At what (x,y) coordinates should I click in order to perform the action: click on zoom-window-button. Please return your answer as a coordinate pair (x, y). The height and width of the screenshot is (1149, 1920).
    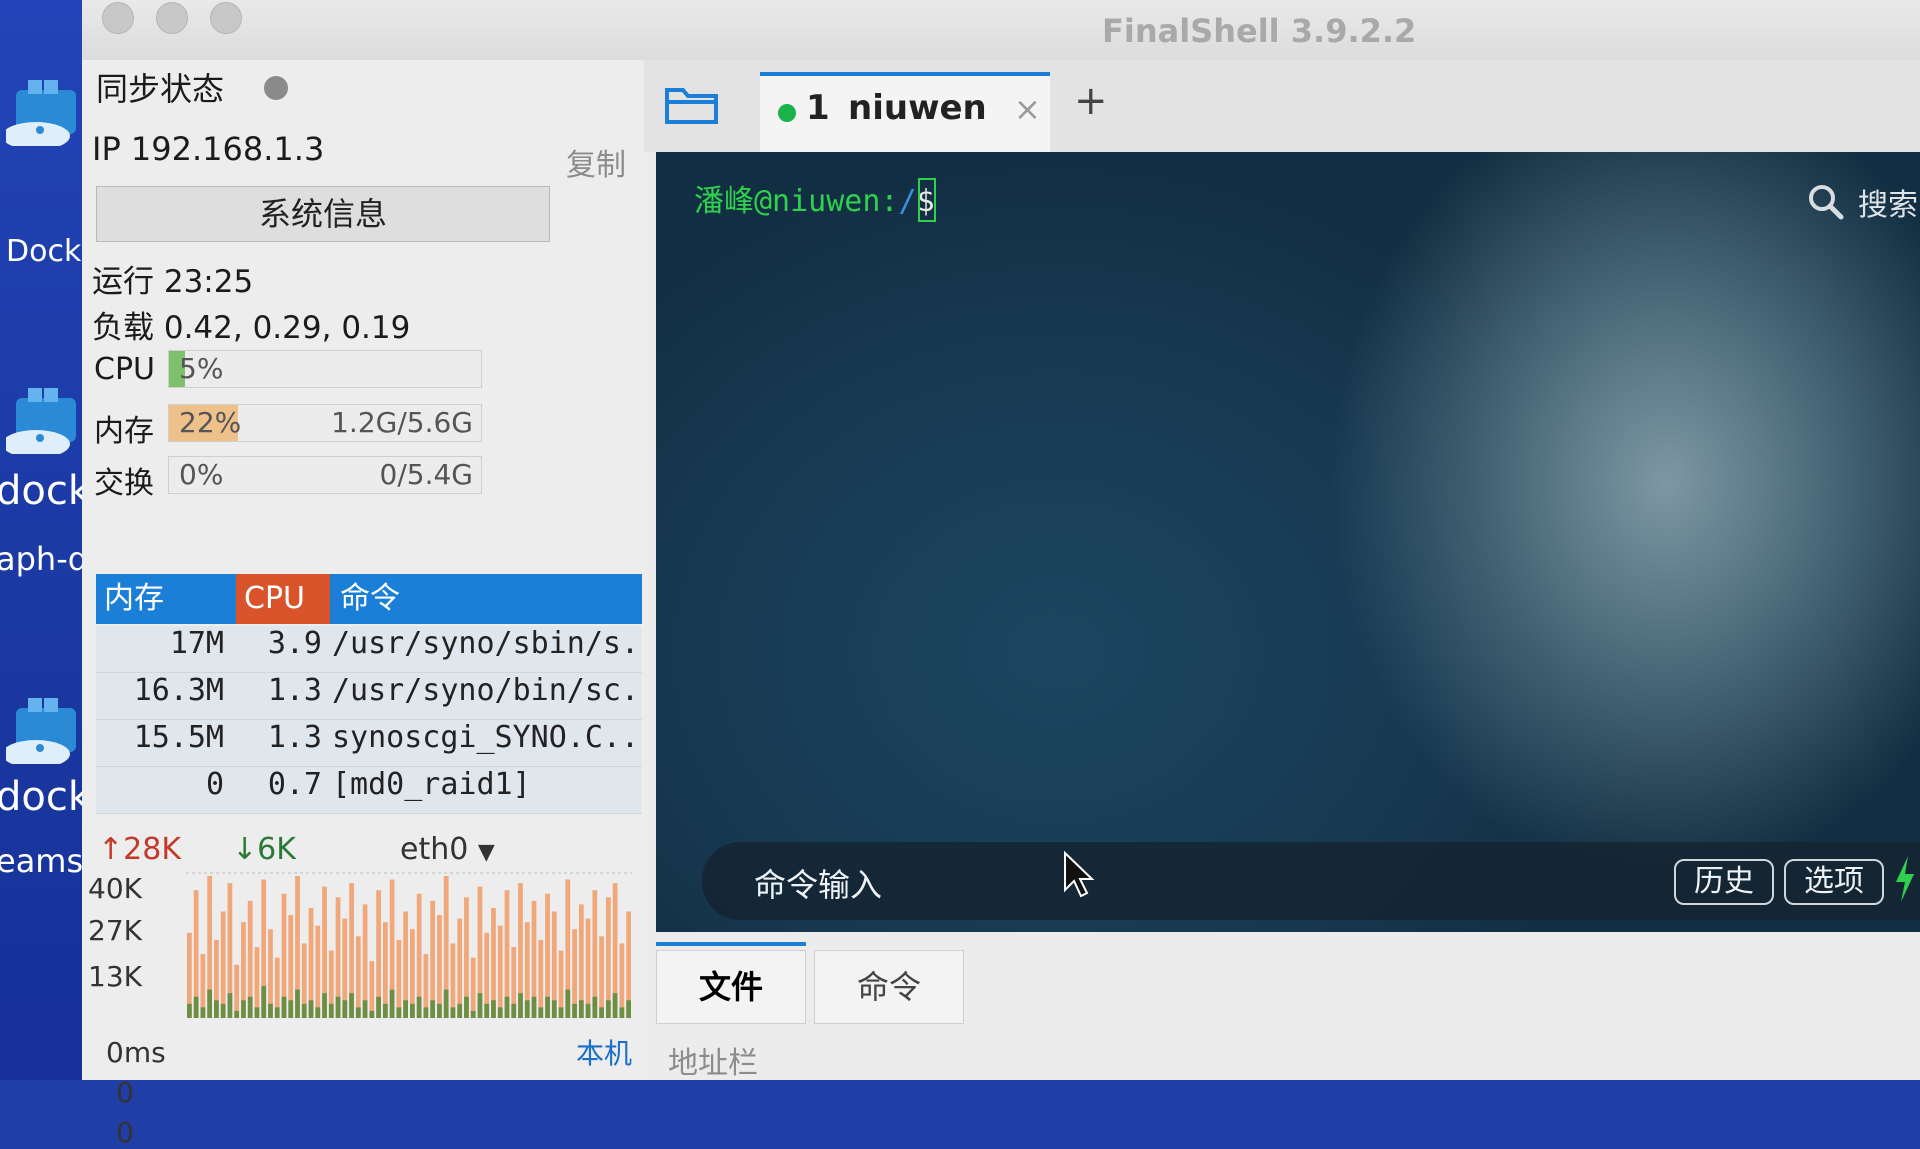
    Looking at the image, I should click on (226, 18).